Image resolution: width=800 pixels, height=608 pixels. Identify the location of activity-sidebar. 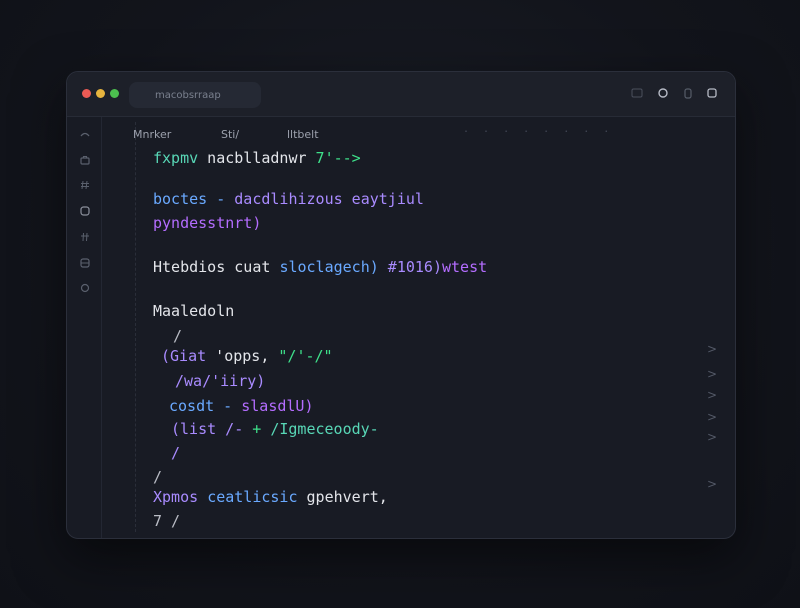
(84, 327).